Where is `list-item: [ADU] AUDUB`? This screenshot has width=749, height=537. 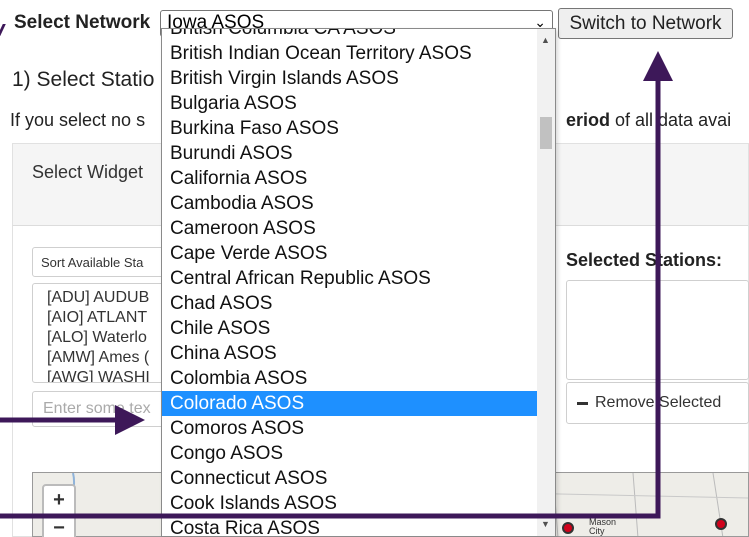 list-item: [ADU] AUDUB is located at coordinates (109, 298).